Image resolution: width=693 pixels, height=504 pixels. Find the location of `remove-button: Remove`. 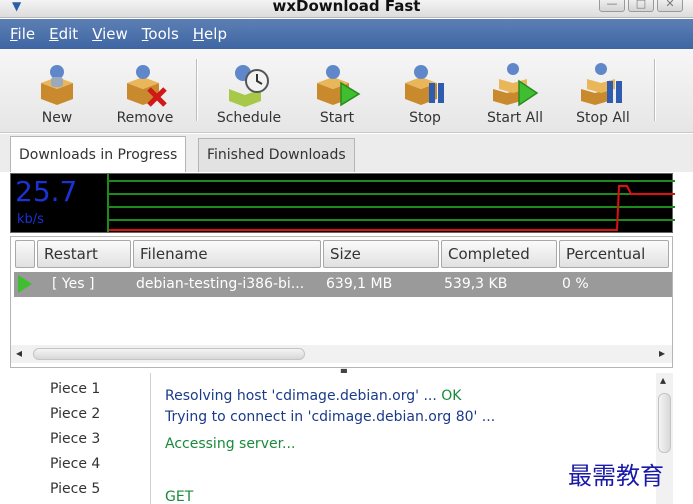

remove-button: Remove is located at coordinates (145, 91).